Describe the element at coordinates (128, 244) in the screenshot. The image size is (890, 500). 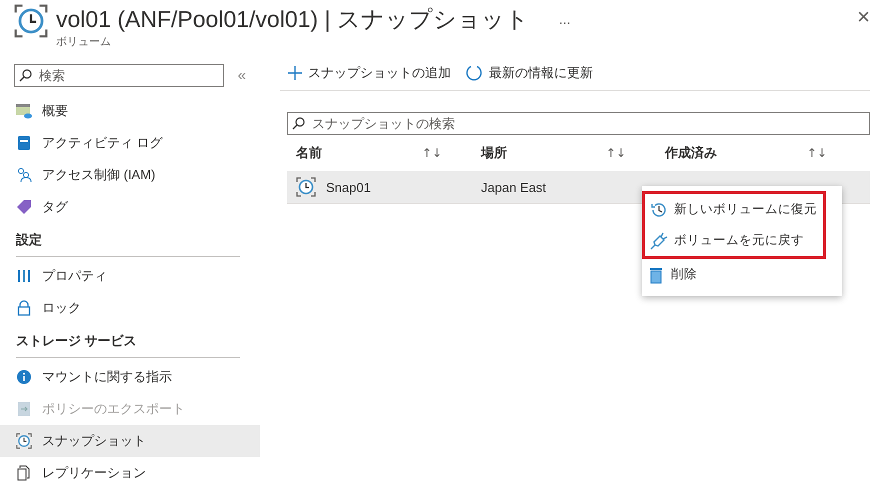
I see `section-heading: 設定` at that location.